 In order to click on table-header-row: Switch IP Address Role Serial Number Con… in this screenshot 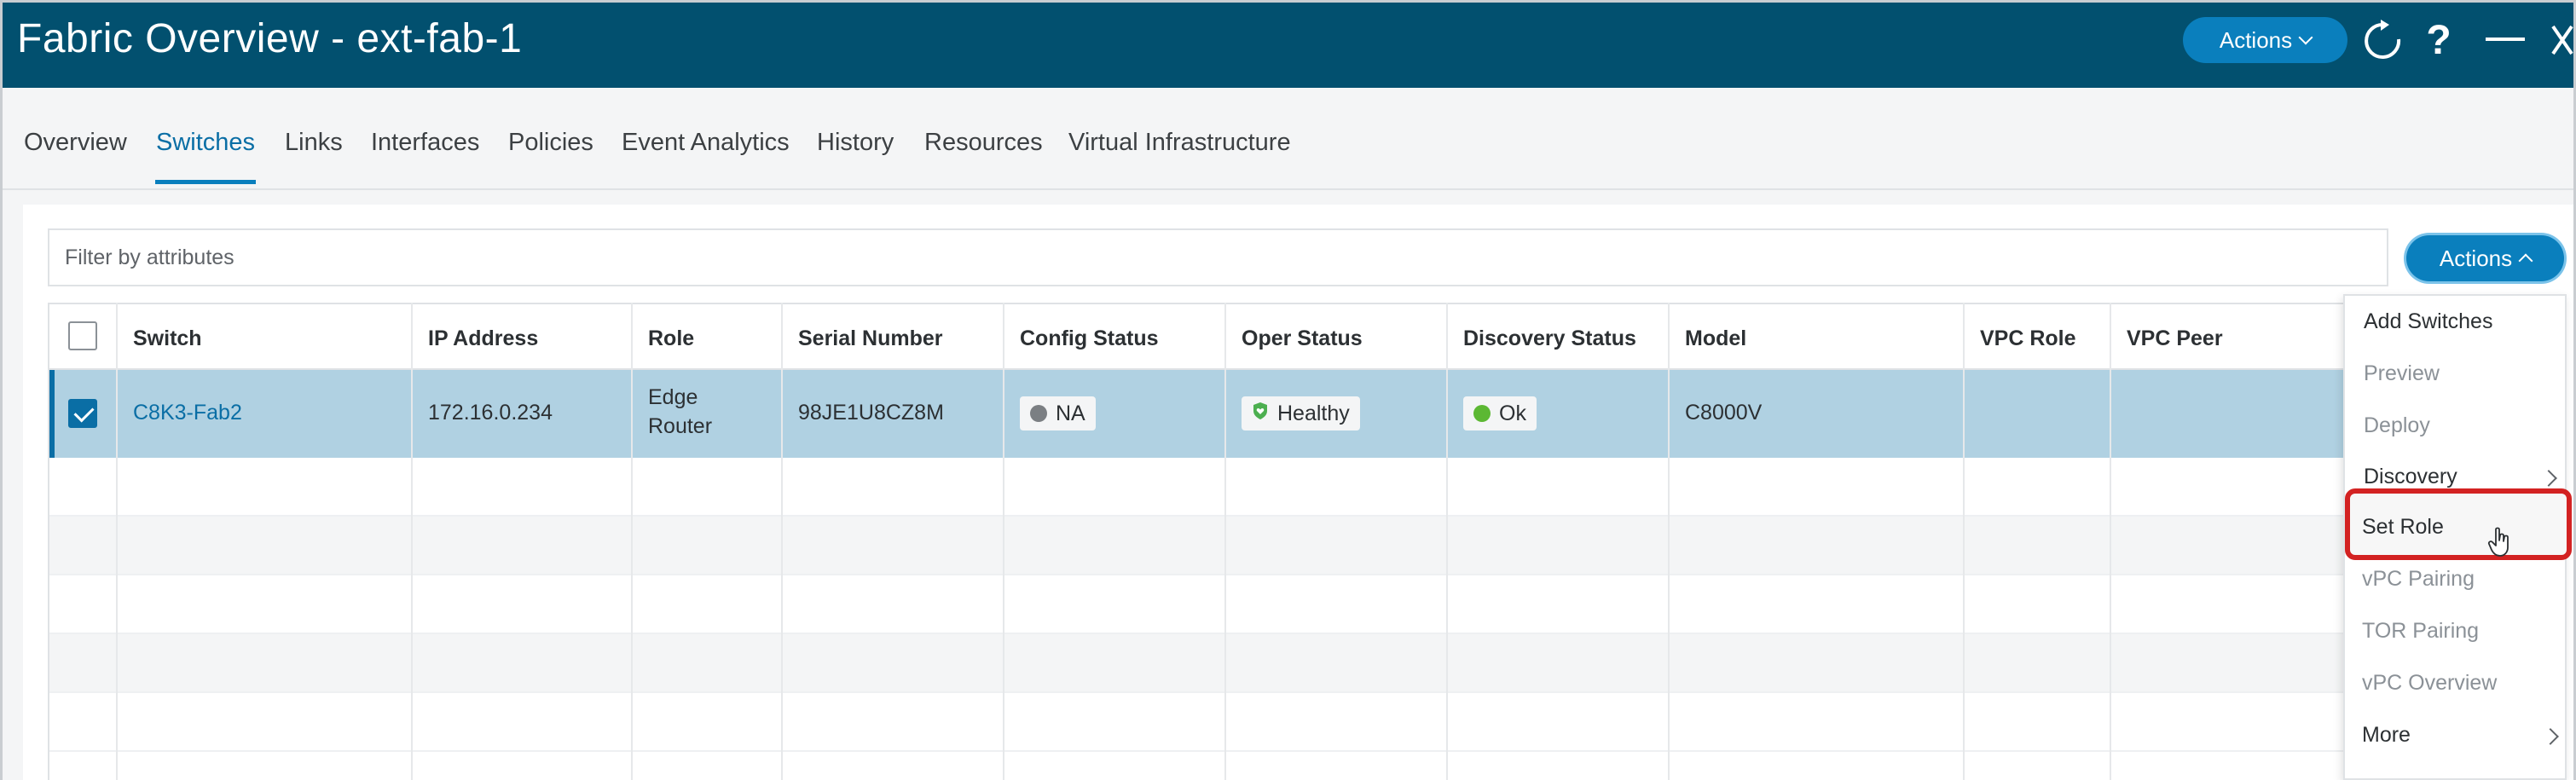, I will do `click(1290, 336)`.